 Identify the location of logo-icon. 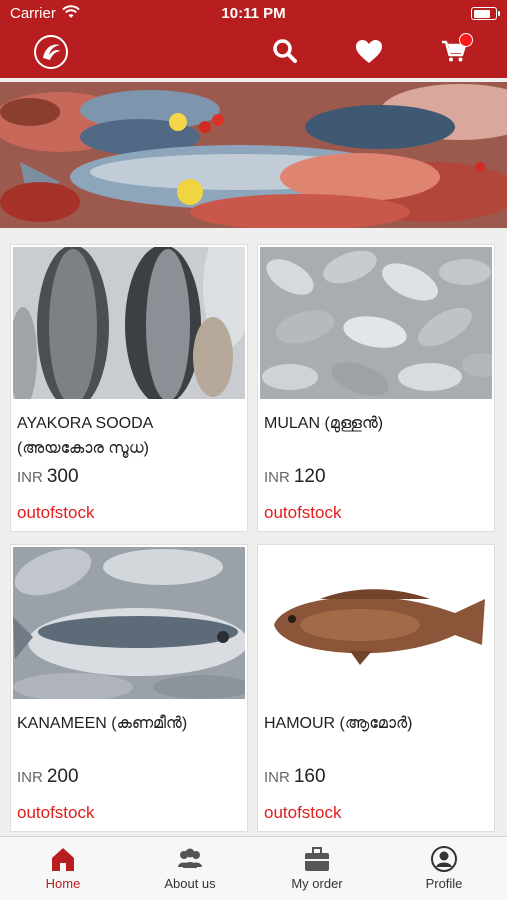
(51, 52).